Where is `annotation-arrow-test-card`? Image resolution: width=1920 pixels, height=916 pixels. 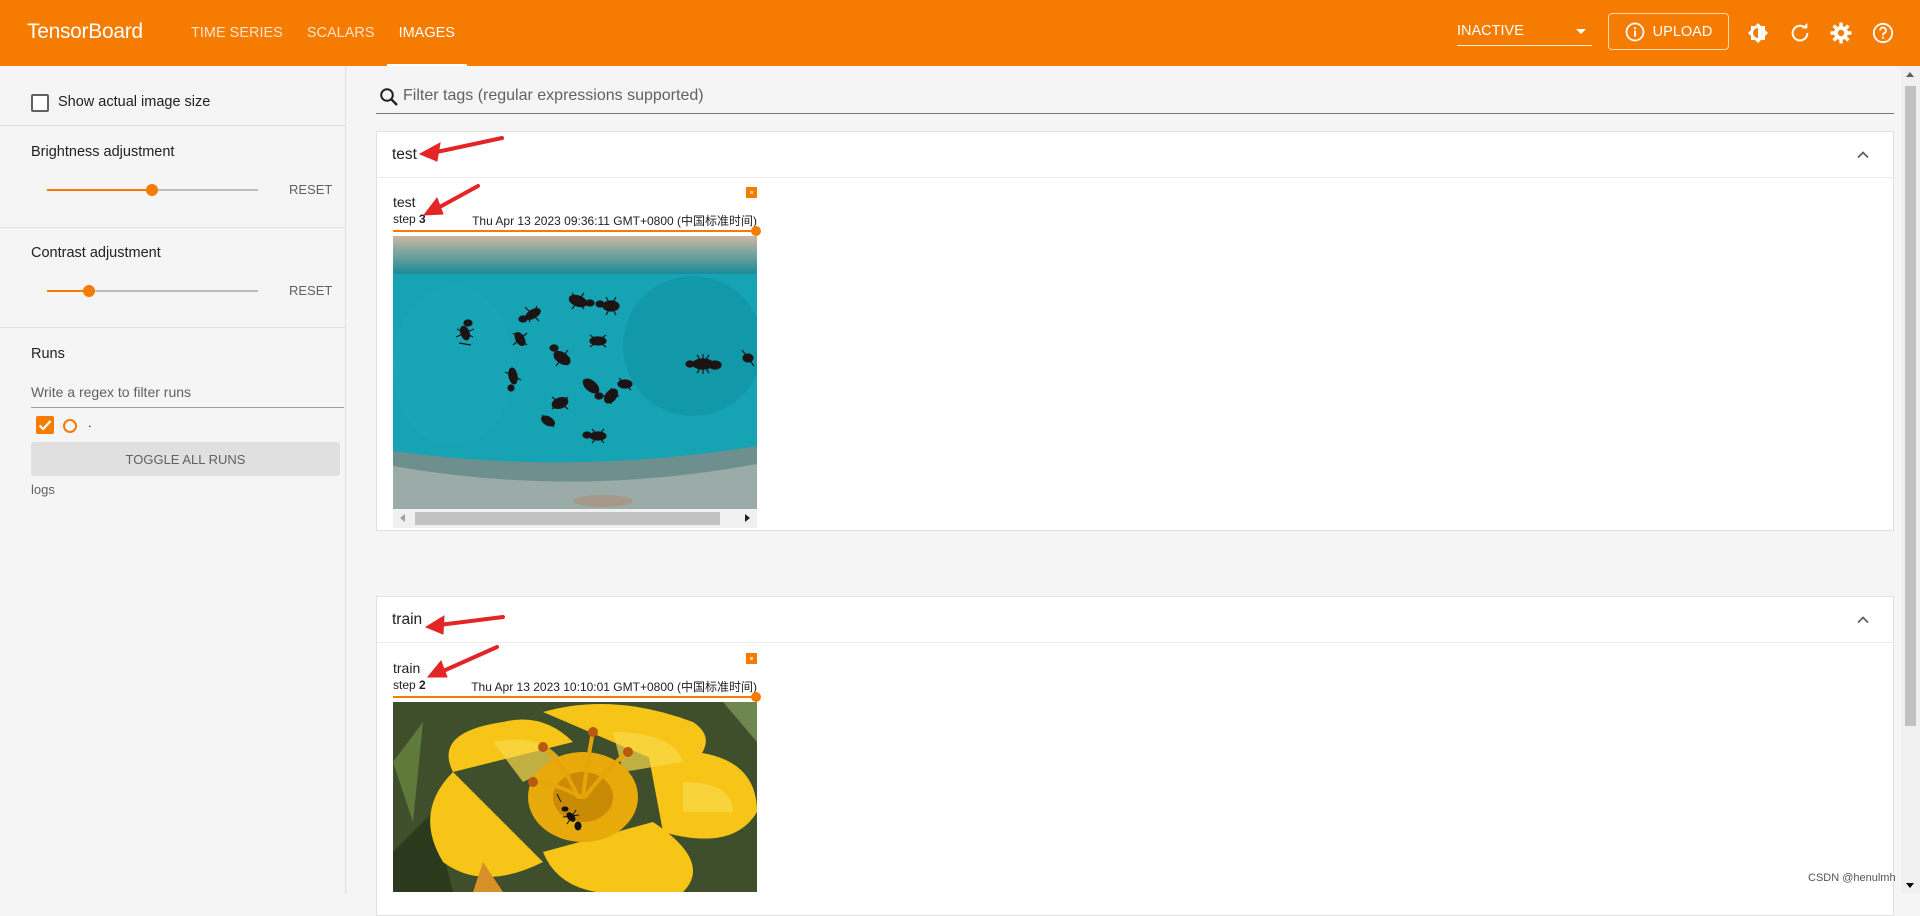 annotation-arrow-test-card is located at coordinates (457, 197).